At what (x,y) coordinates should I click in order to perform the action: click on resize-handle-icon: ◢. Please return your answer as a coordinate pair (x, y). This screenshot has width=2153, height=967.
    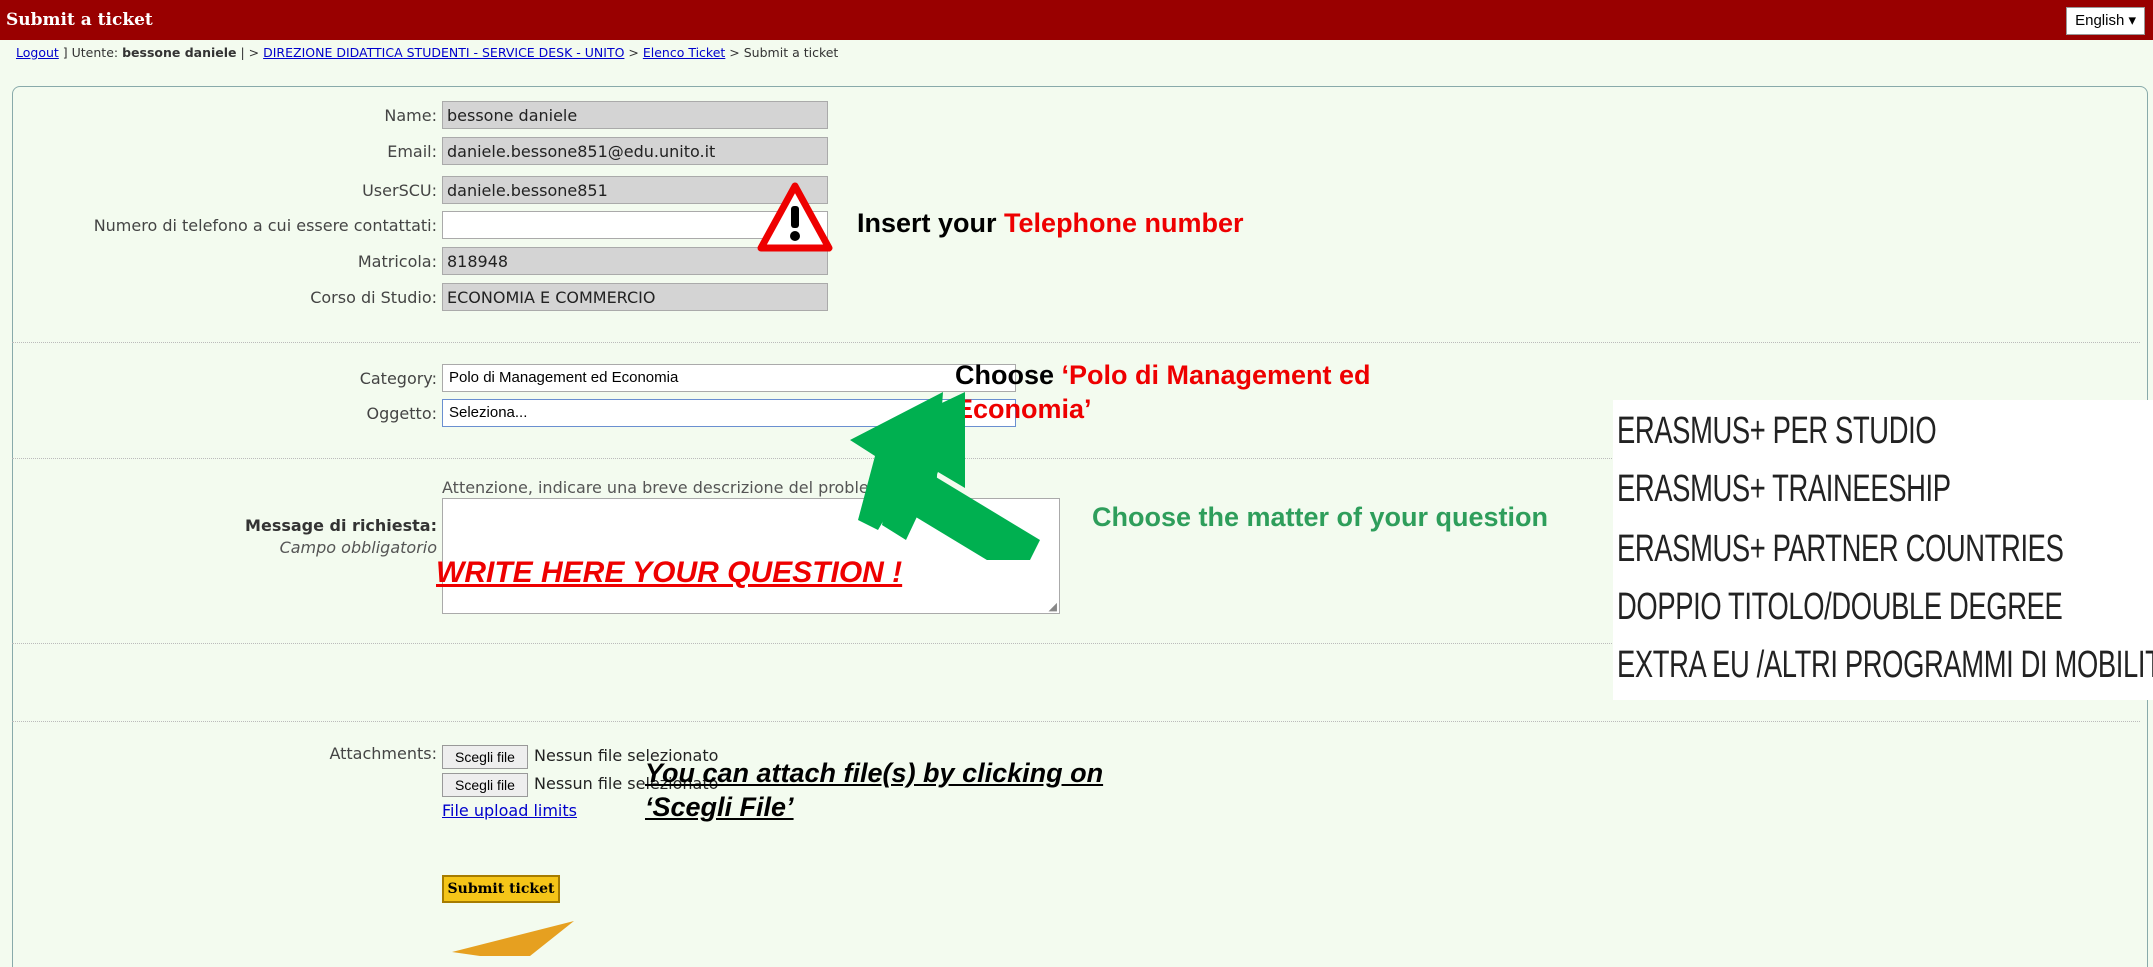
    Looking at the image, I should click on (1053, 606).